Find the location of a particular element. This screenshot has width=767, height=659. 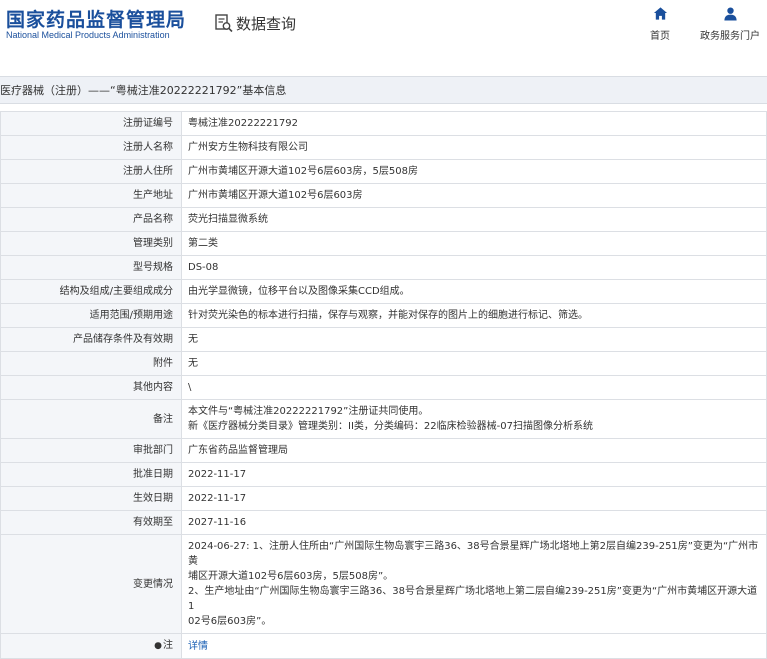

user-icon is located at coordinates (730, 14).